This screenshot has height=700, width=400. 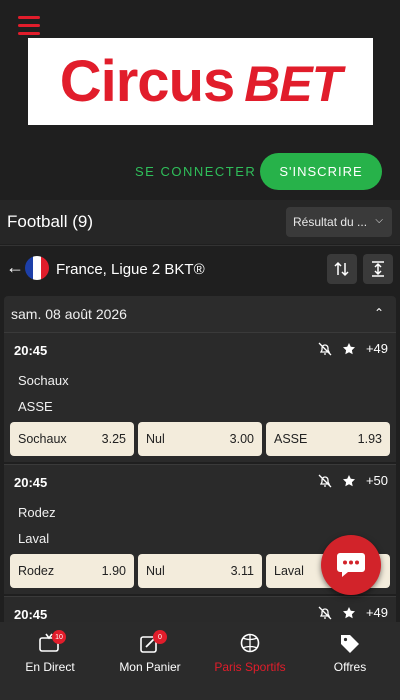 What do you see at coordinates (59, 637) in the screenshot?
I see `live-count-badge: 10` at bounding box center [59, 637].